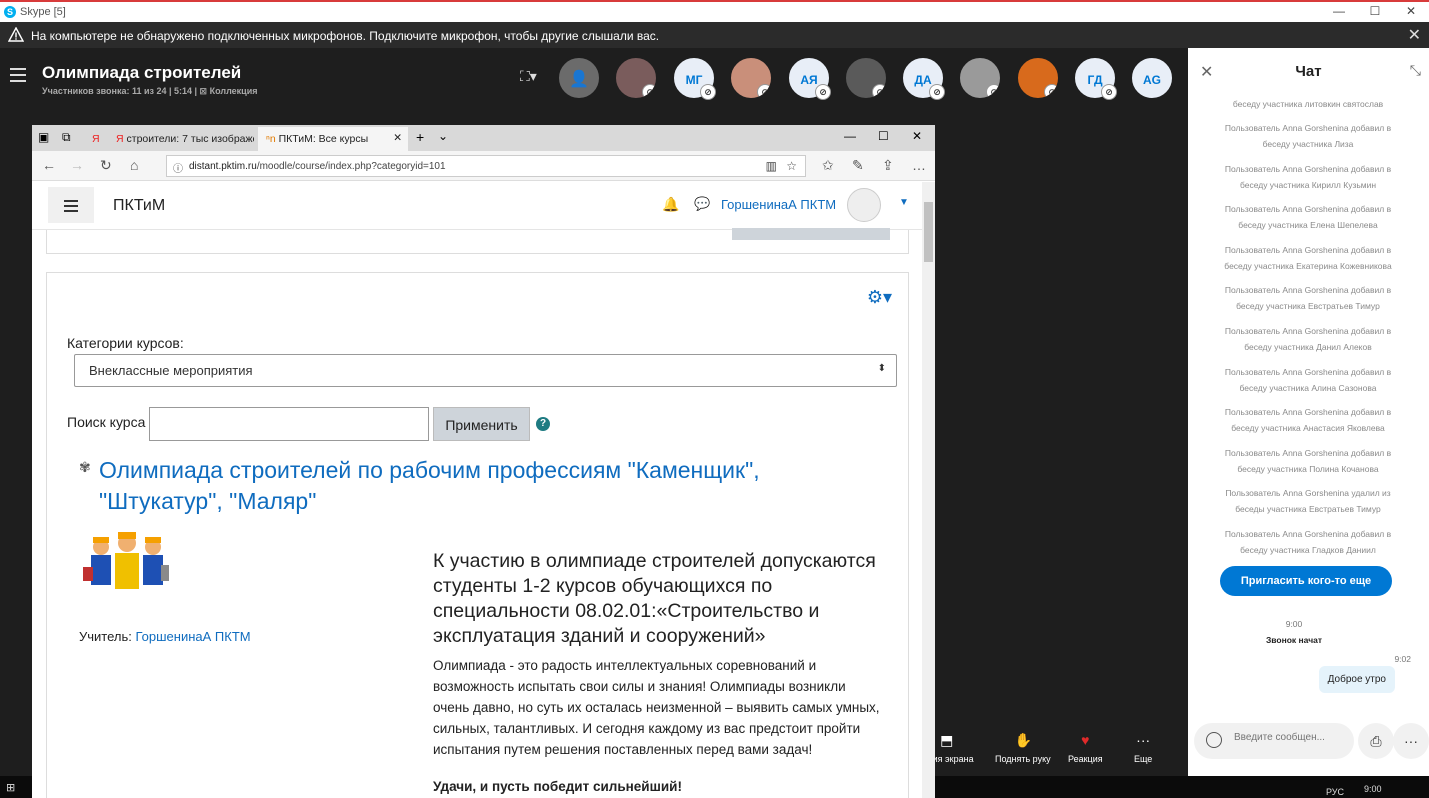 The width and height of the screenshot is (1429, 798). What do you see at coordinates (106, 422) in the screenshot?
I see `search-label: Поиск курса` at bounding box center [106, 422].